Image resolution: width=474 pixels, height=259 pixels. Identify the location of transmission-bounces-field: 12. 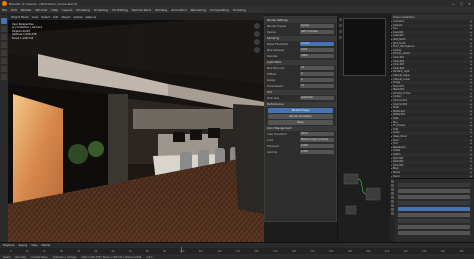
(317, 86).